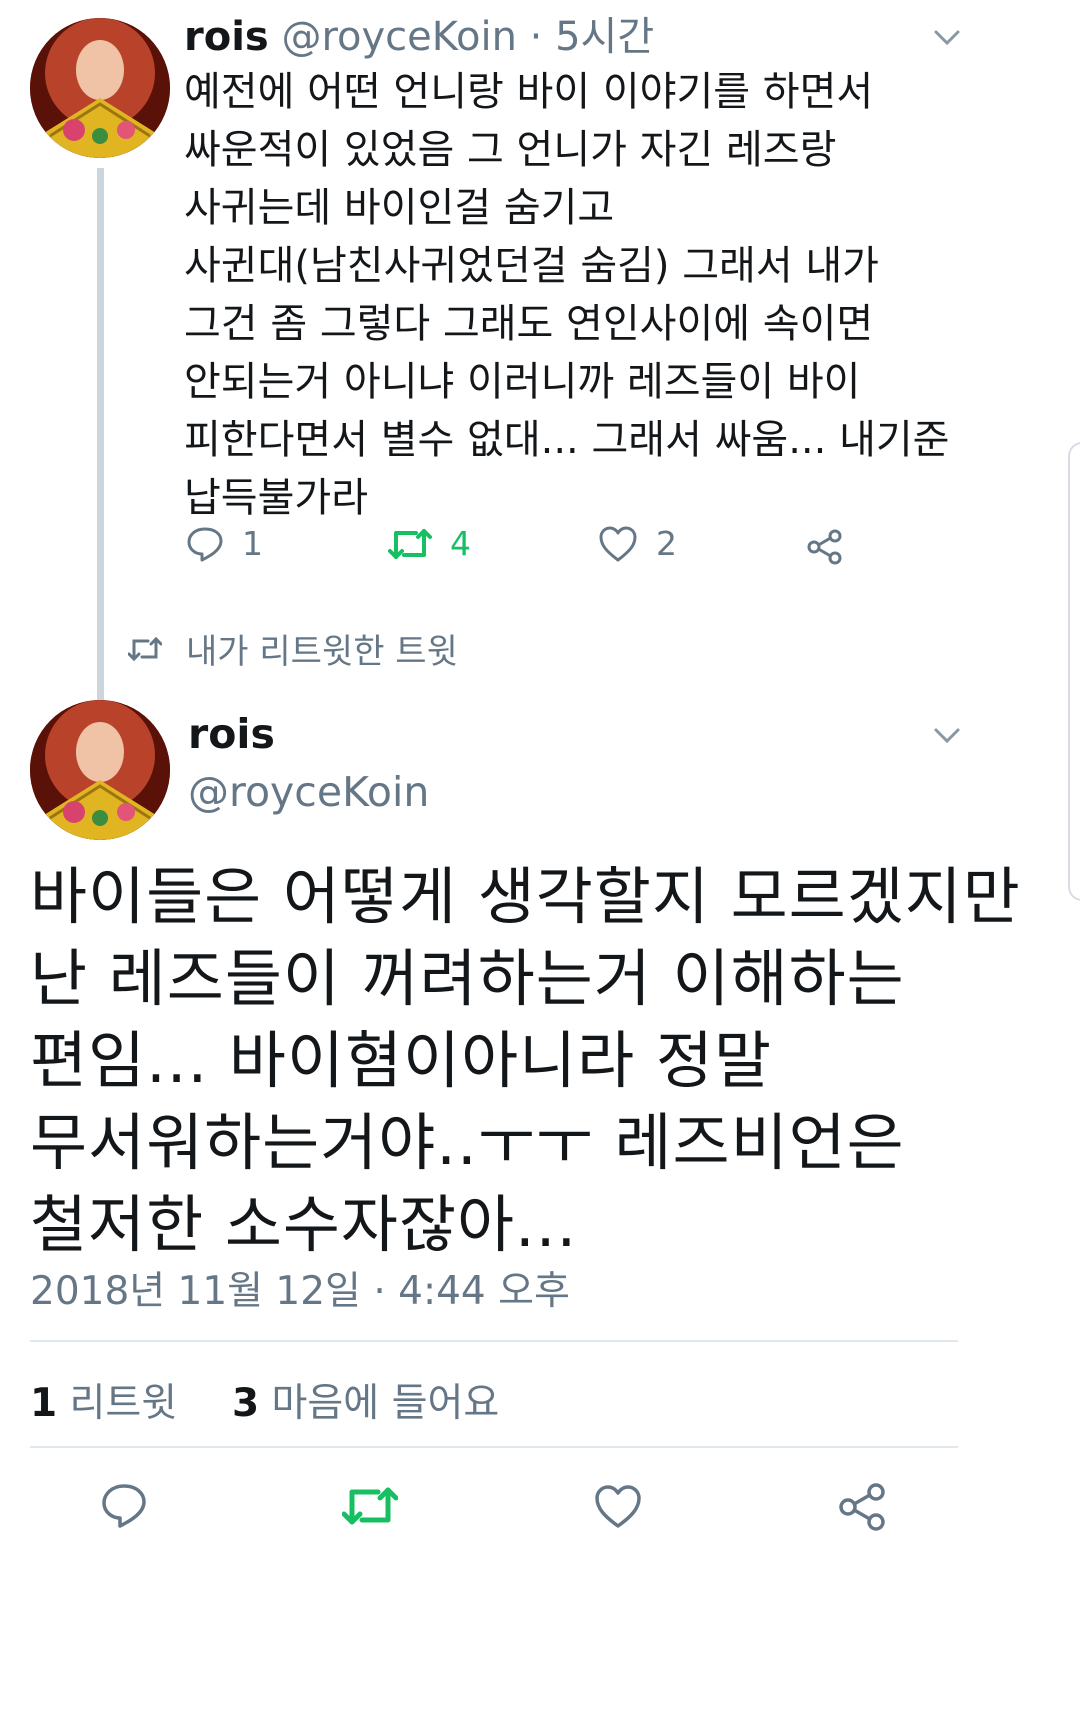 Image resolution: width=1080 pixels, height=1715 pixels. Describe the element at coordinates (300, 1288) in the screenshot. I see `tweet-timestamp: 2018년 11월 12일 · 4:44 오후` at that location.